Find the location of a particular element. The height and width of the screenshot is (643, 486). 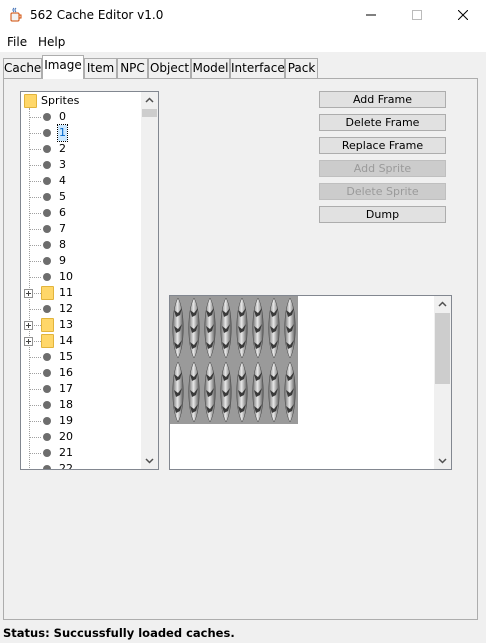

sprite-image is located at coordinates (234, 360).